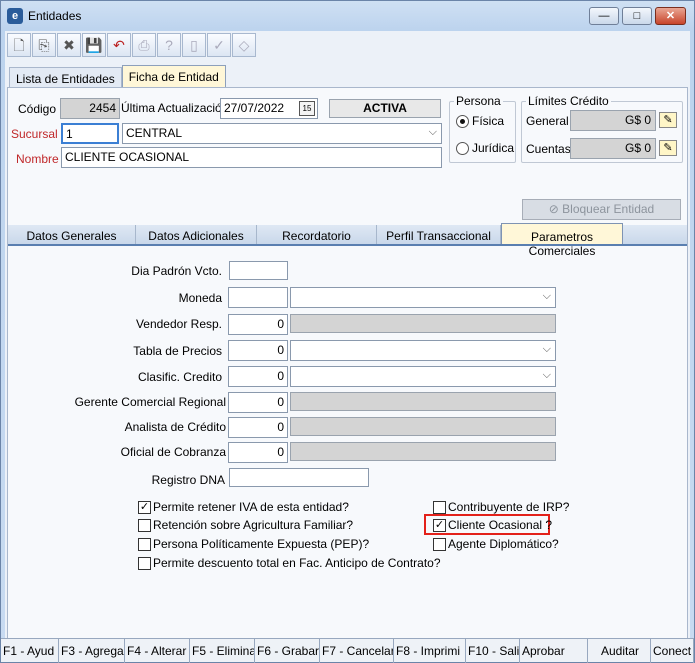 This screenshot has height=663, width=695. What do you see at coordinates (568, 101) in the screenshot?
I see `limites-label: Límites Crédito` at bounding box center [568, 101].